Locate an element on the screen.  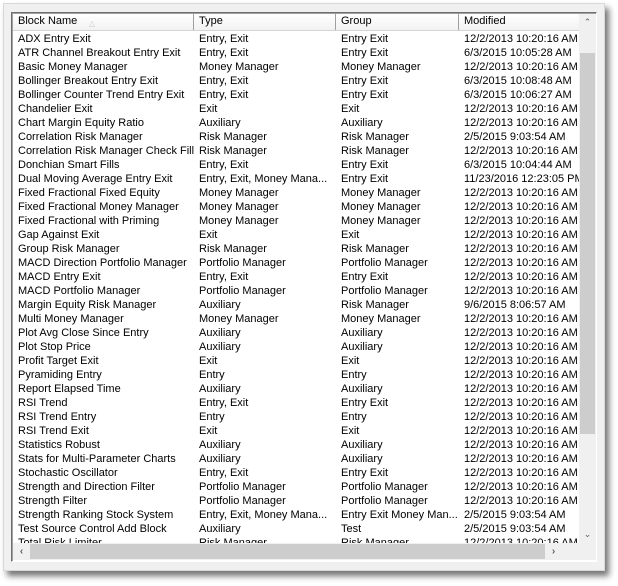
modified-cell: 6/3/2015 10:05:28 AM is located at coordinates (518, 53).